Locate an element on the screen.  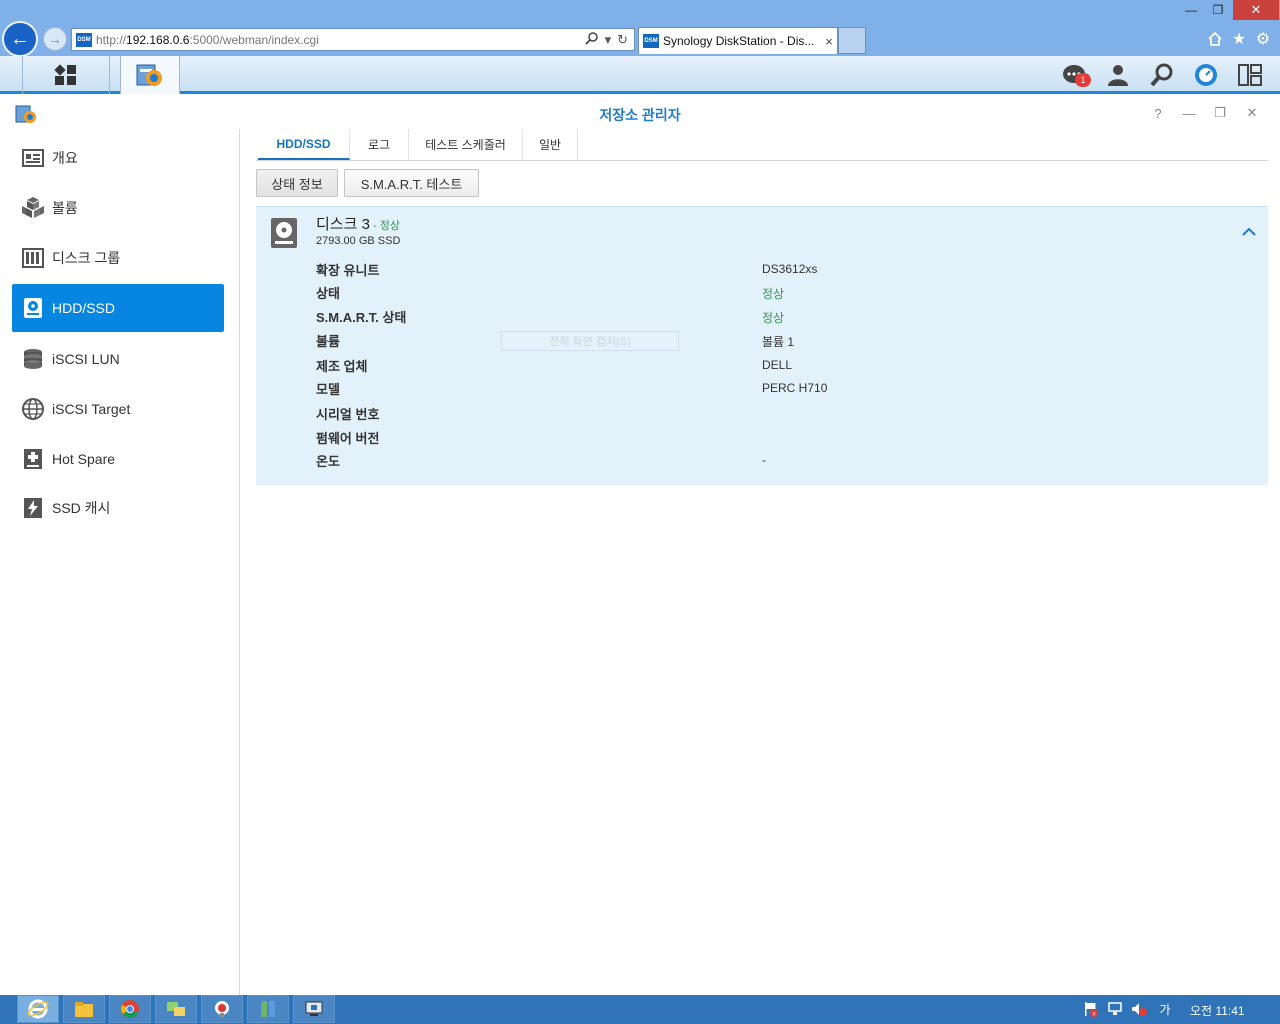
lun-icon is located at coordinates (33, 359).